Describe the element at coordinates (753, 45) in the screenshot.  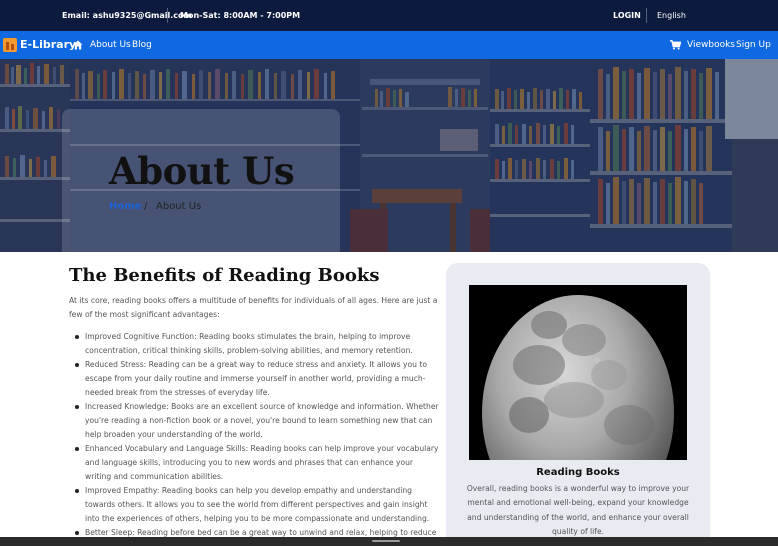
I see `nav-sign-up: Sign Up` at that location.